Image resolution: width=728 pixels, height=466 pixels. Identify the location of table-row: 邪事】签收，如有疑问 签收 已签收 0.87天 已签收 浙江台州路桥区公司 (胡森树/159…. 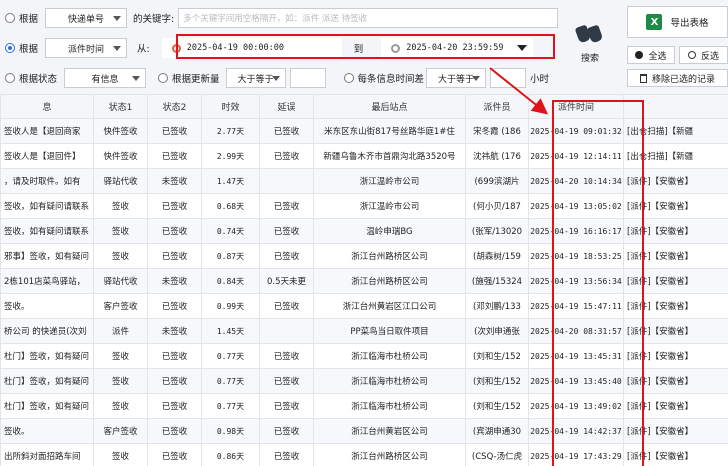
(364, 256).